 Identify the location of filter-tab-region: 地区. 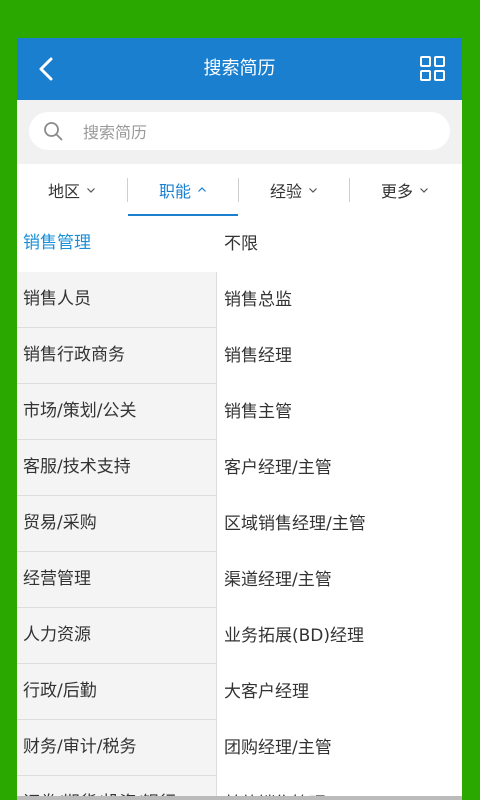
(72, 190).